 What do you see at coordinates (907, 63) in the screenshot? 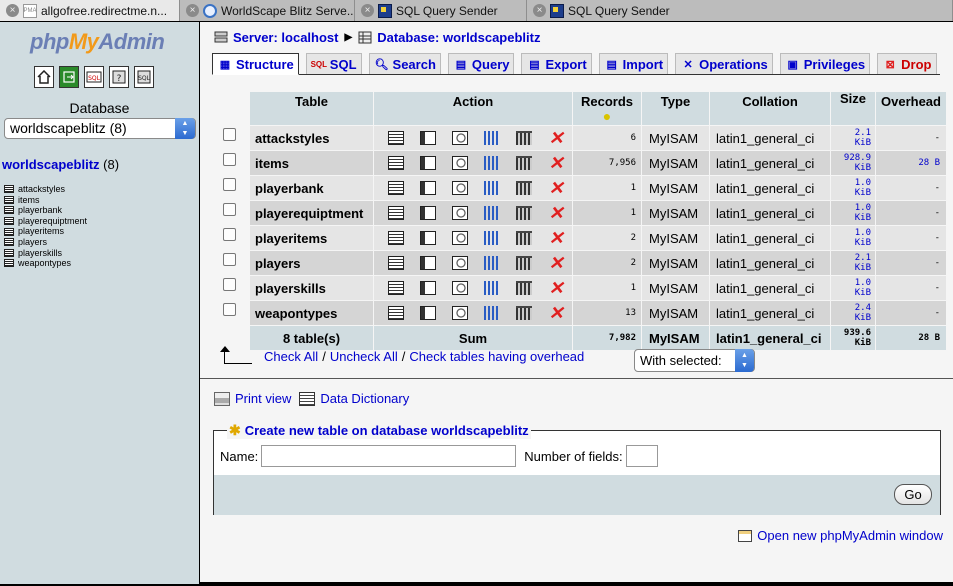
I see `tab-drop: ⊠ Drop` at bounding box center [907, 63].